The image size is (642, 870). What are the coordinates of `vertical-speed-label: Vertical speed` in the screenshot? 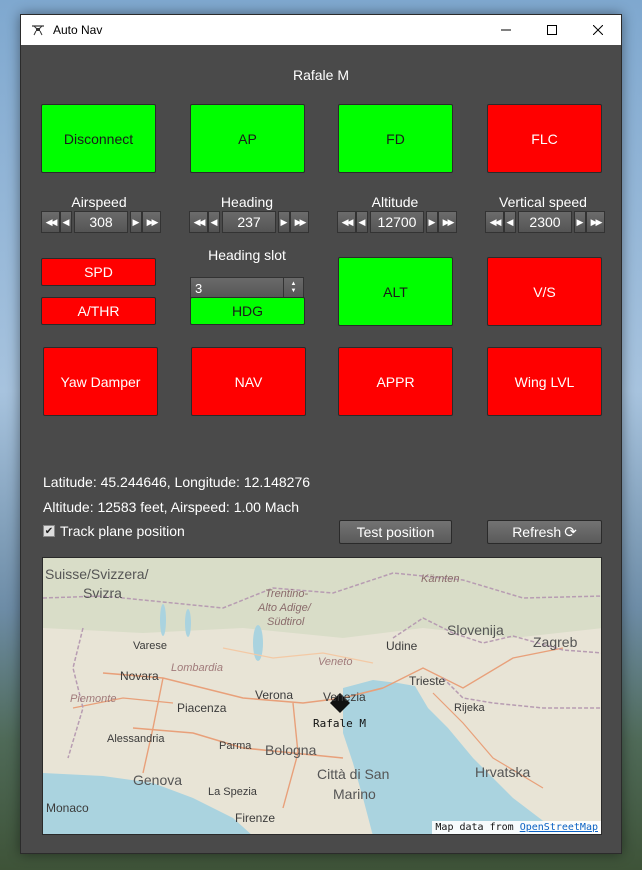 It's located at (543, 202).